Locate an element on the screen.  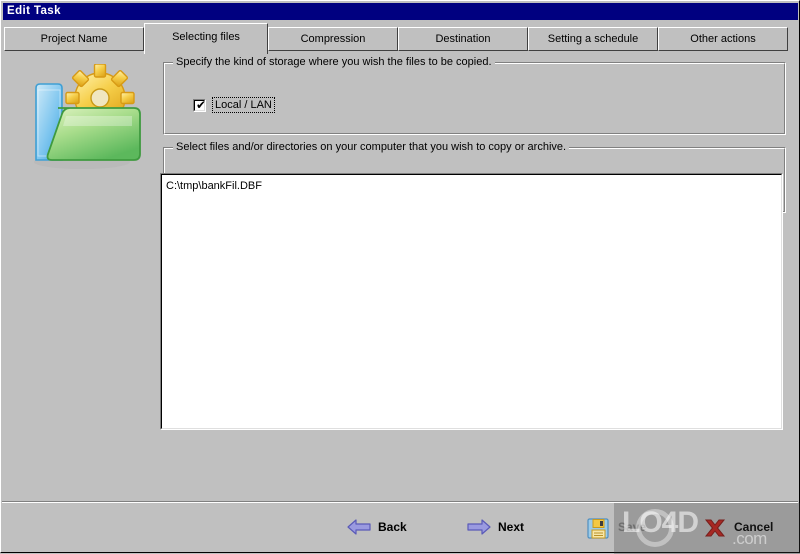
window-titlebar: Edit Task is located at coordinates (400, 11).